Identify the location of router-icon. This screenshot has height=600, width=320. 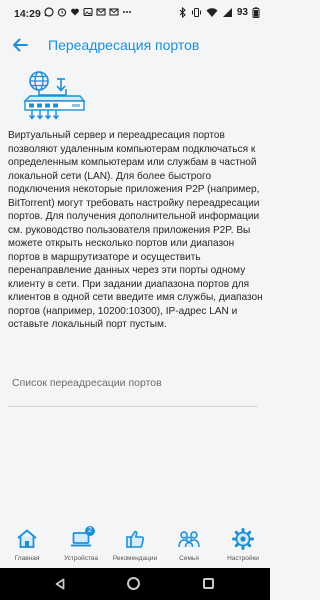
(54, 103).